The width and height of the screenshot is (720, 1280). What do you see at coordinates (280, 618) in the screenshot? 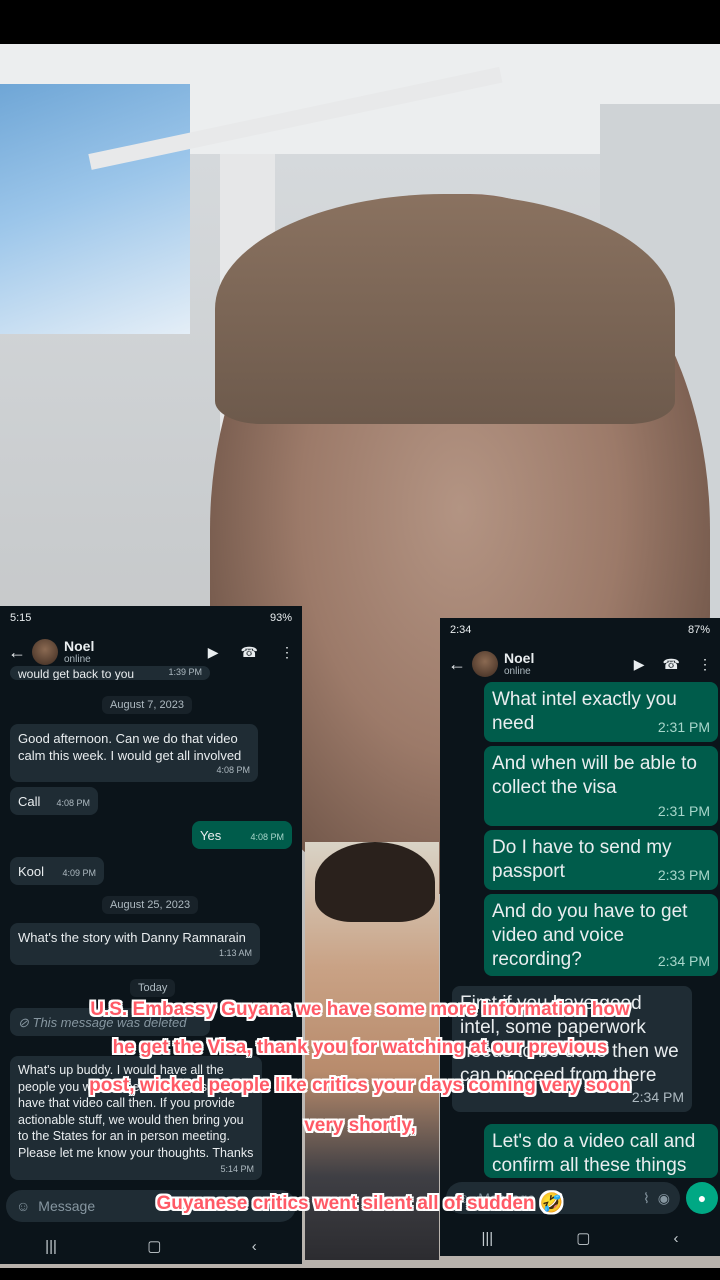
I see `battery-level: 93%` at bounding box center [280, 618].